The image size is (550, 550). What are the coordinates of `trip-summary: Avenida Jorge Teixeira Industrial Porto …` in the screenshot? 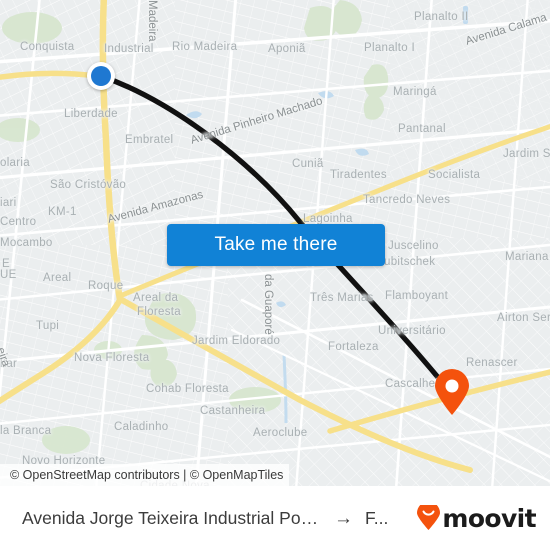 It's located at (214, 518).